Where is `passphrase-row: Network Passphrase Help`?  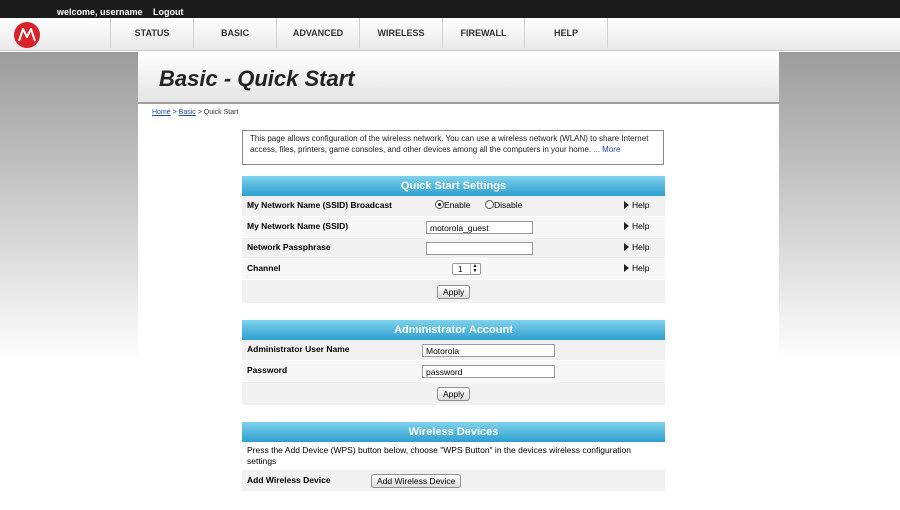 passphrase-row: Network Passphrase Help is located at coordinates (453, 248).